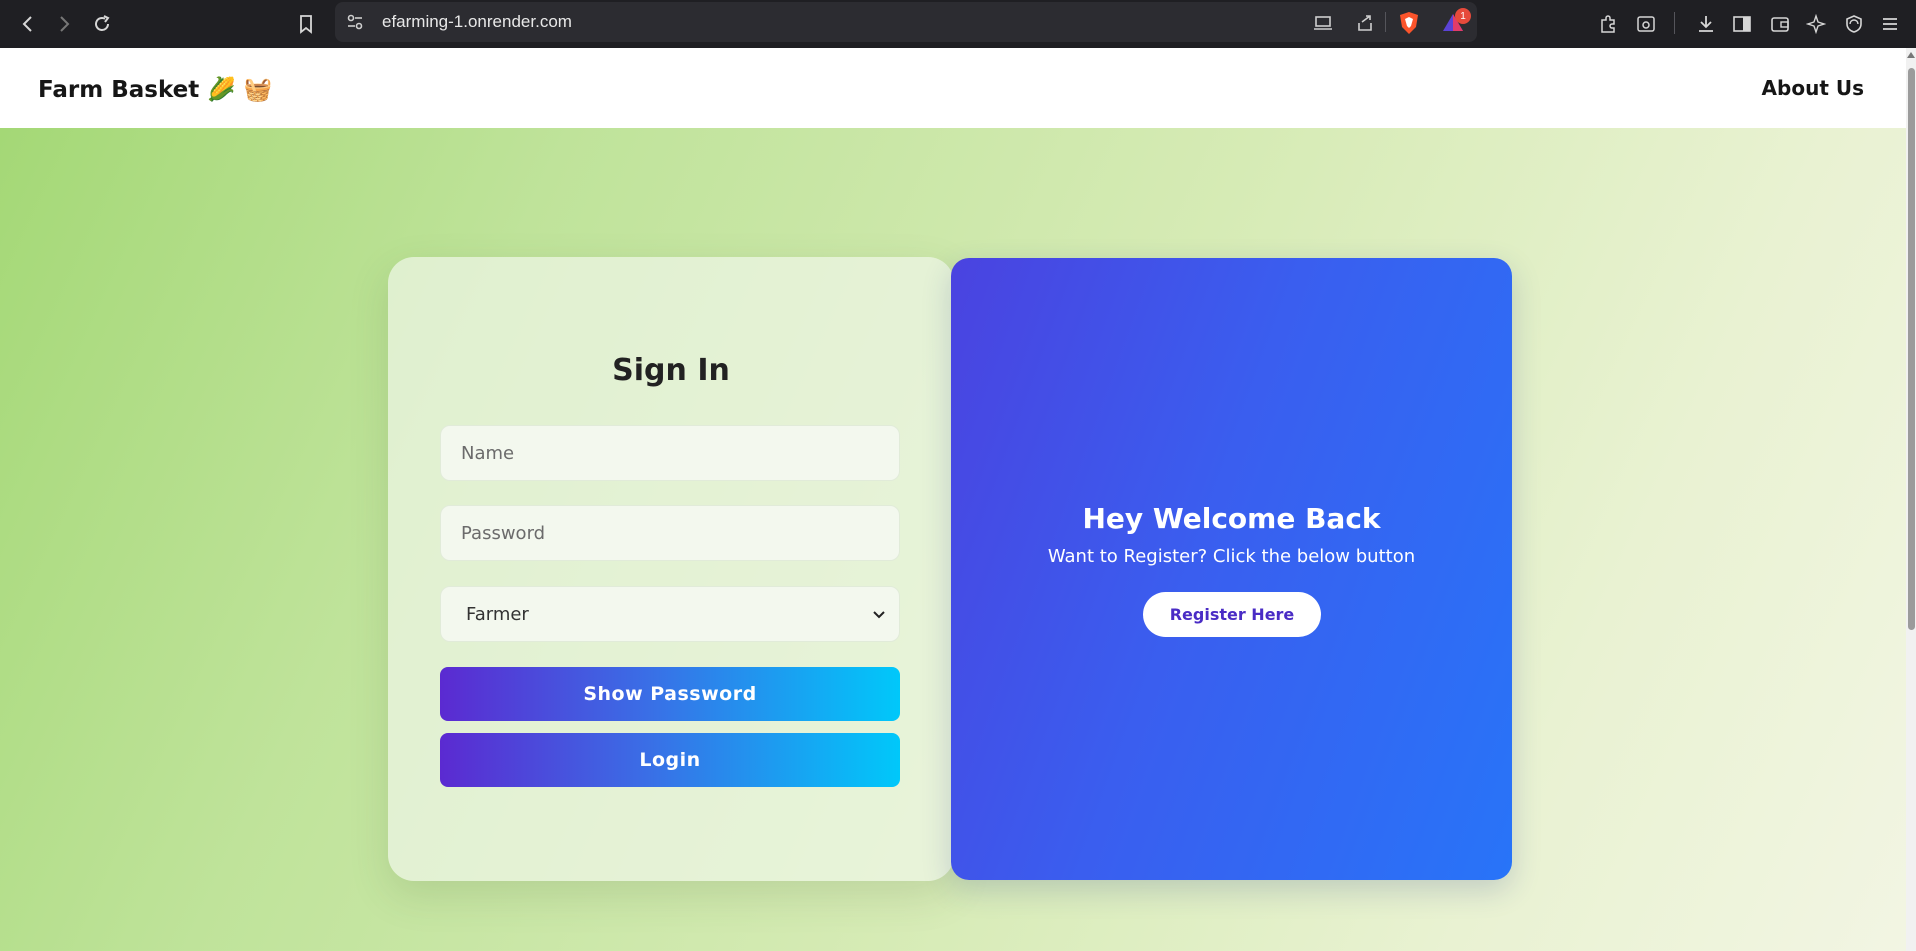 Image resolution: width=1916 pixels, height=951 pixels. Describe the element at coordinates (1890, 24) in the screenshot. I see `menu-icon` at that location.